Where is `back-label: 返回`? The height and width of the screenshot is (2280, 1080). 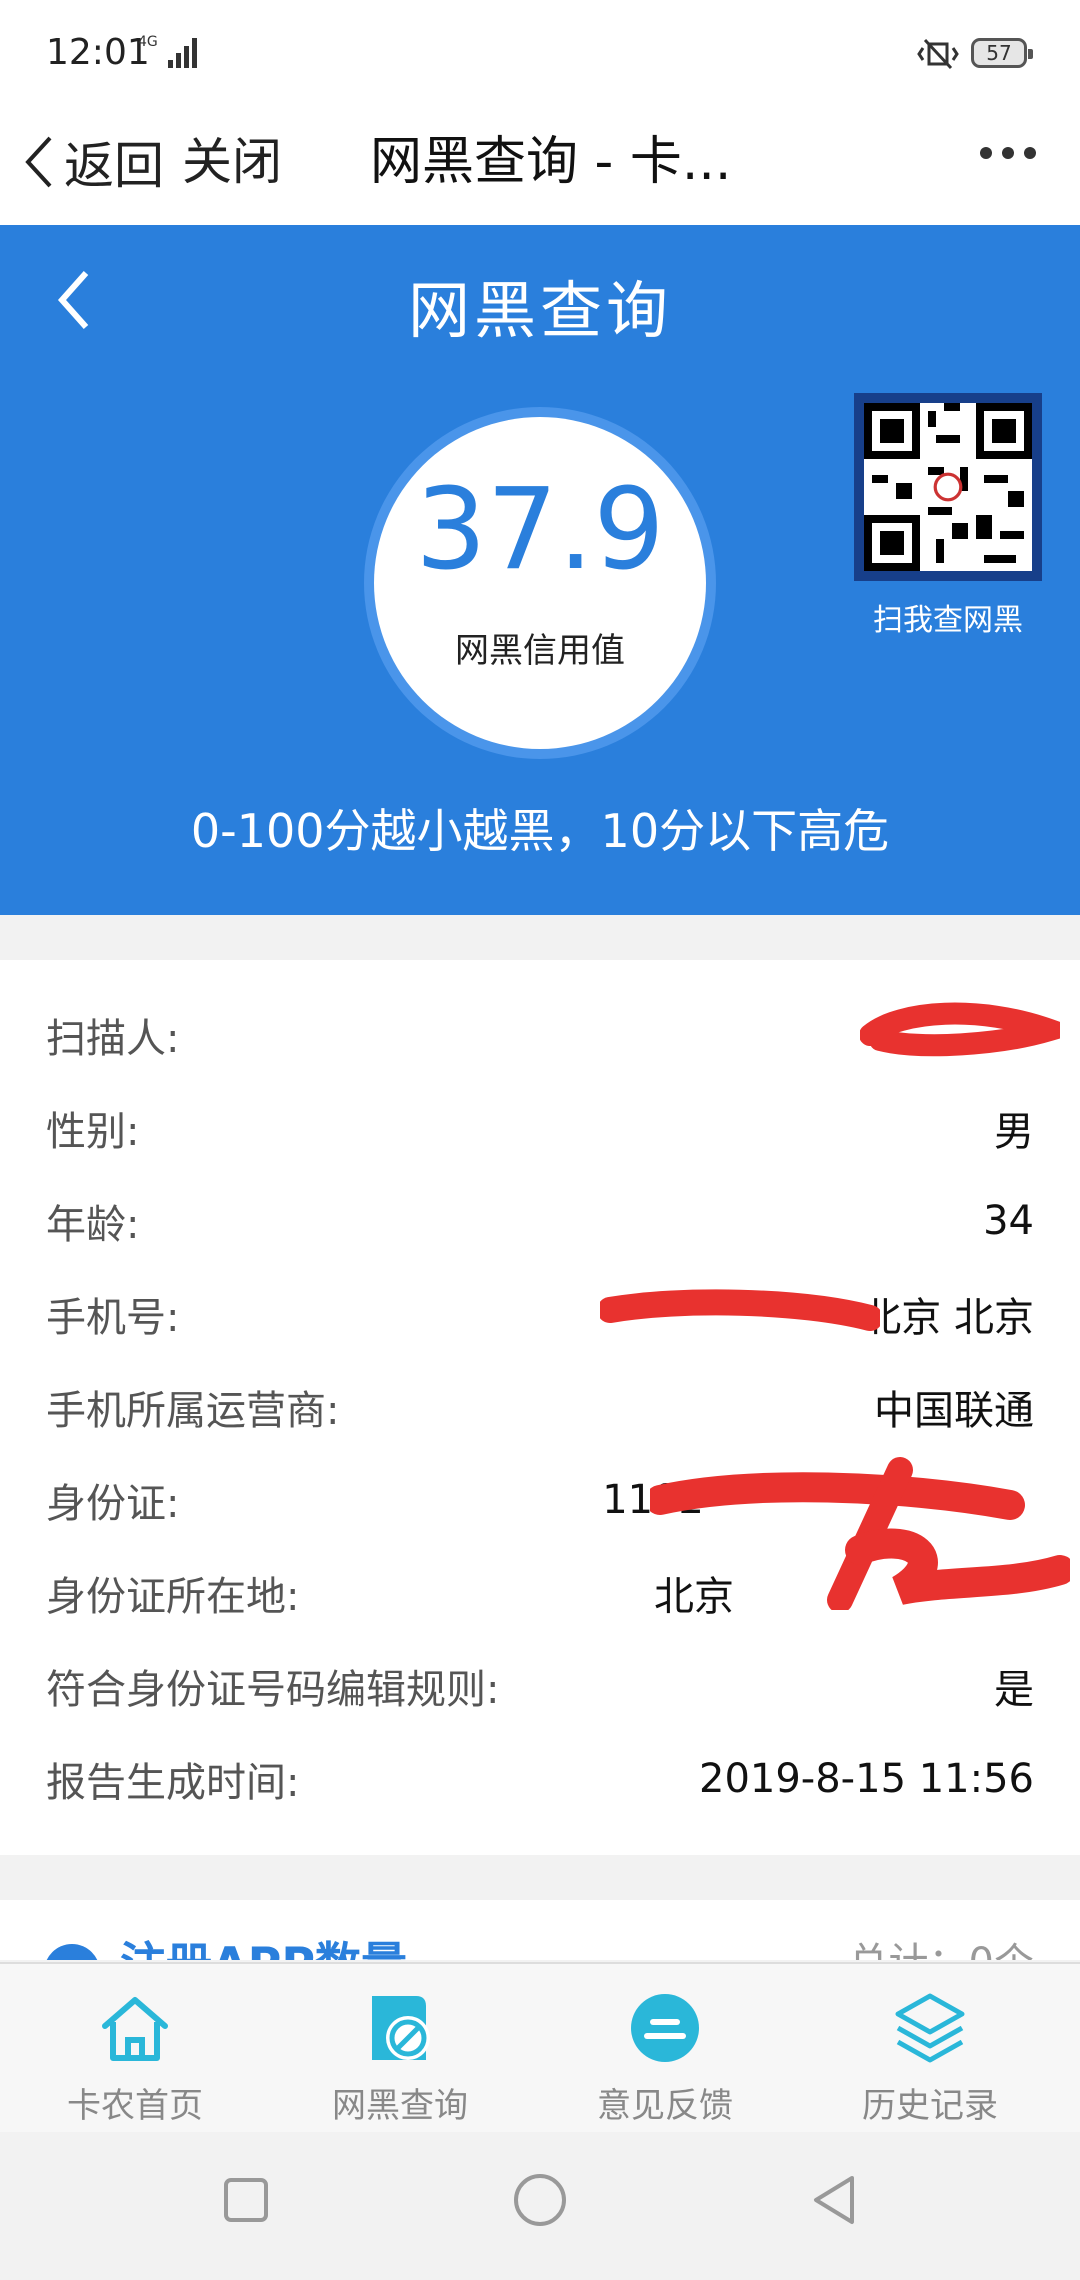 back-label: 返回 is located at coordinates (114, 166).